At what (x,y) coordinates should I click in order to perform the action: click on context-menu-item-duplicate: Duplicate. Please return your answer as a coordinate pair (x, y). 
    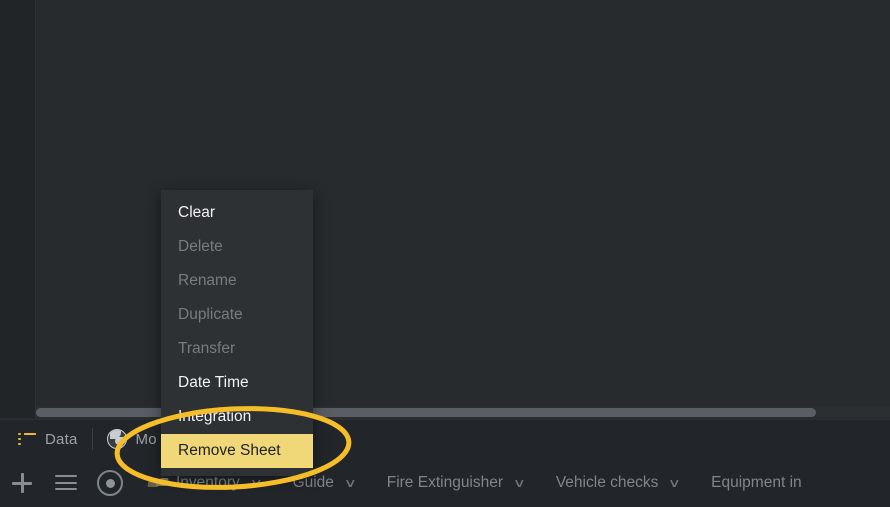
    Looking at the image, I should click on (210, 314).